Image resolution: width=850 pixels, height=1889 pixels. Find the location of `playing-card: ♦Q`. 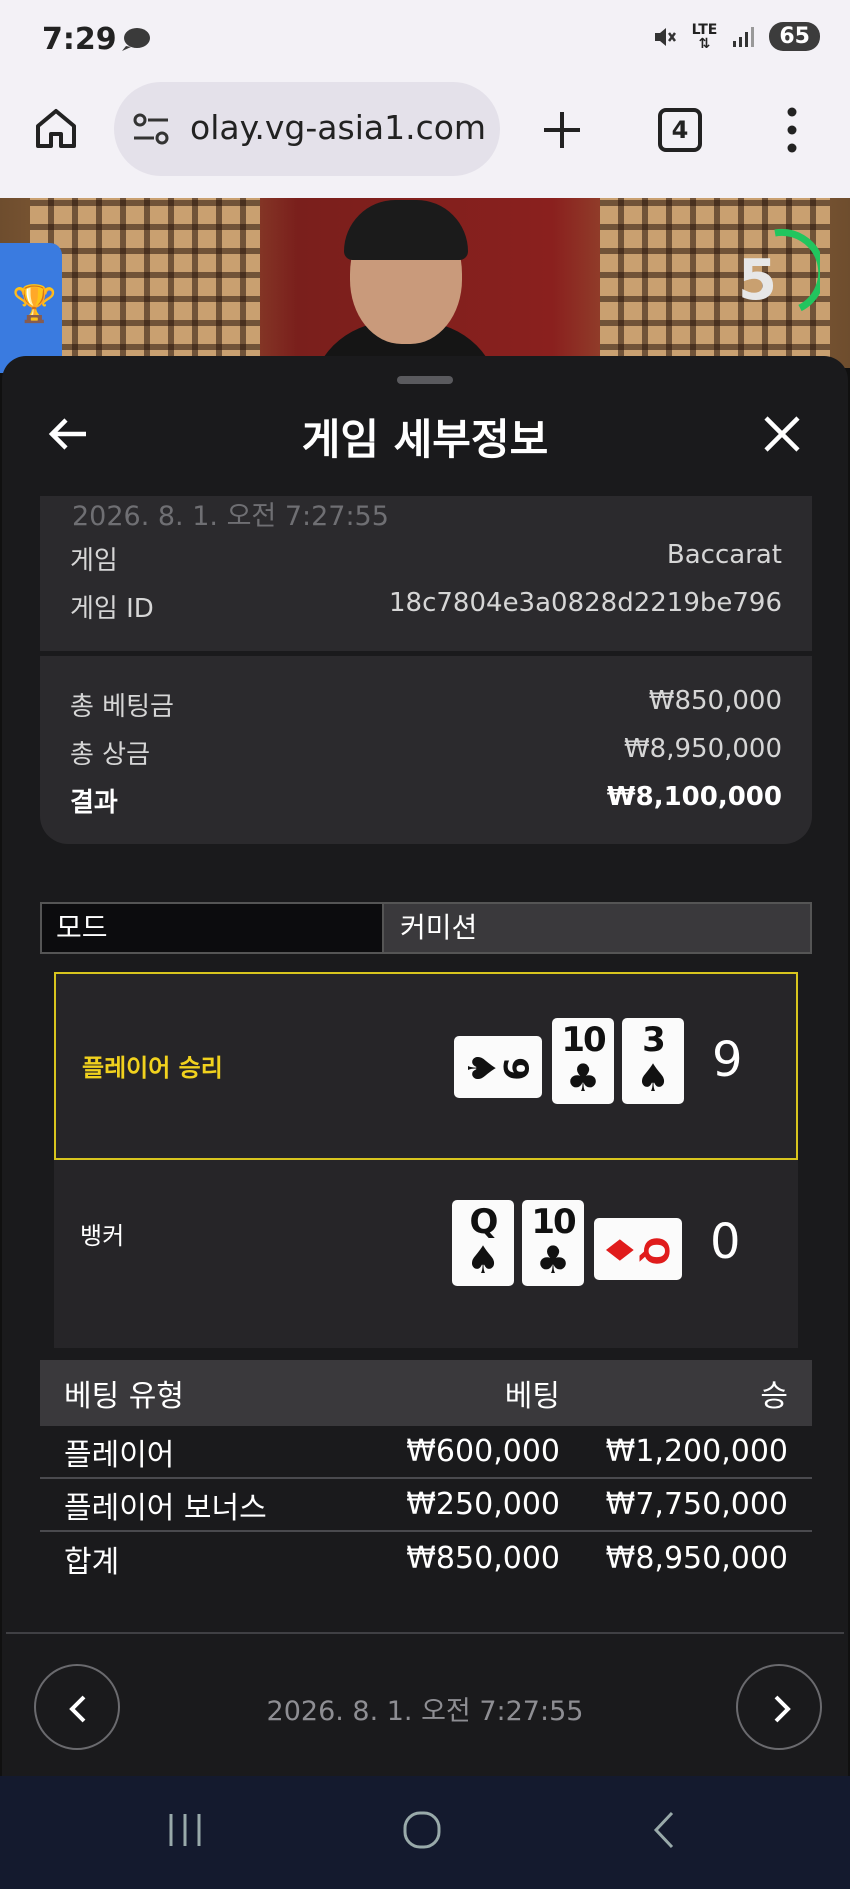

playing-card: ♦Q is located at coordinates (638, 1249).